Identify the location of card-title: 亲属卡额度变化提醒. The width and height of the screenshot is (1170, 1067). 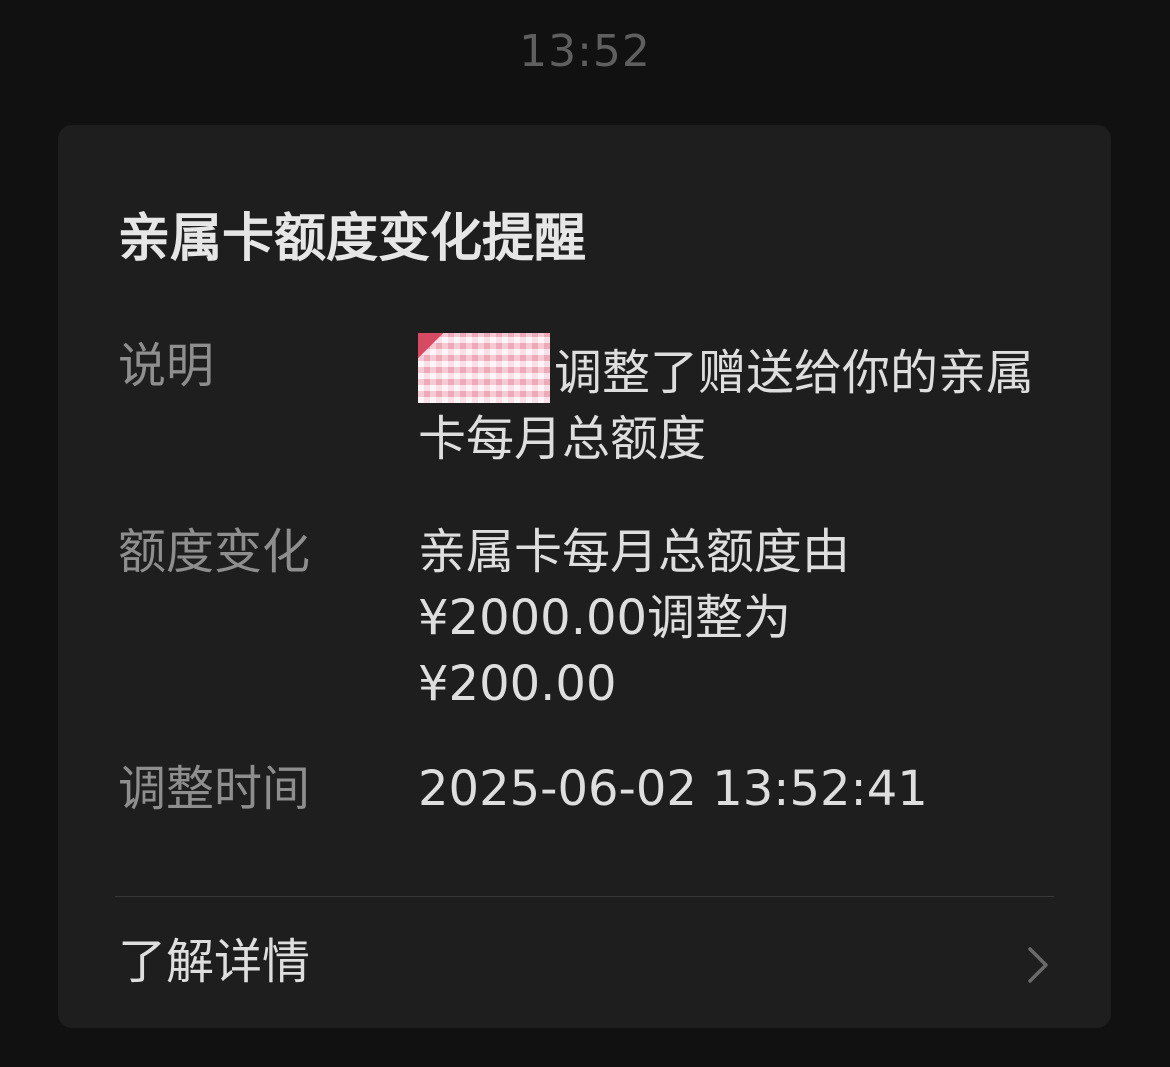
(352, 239).